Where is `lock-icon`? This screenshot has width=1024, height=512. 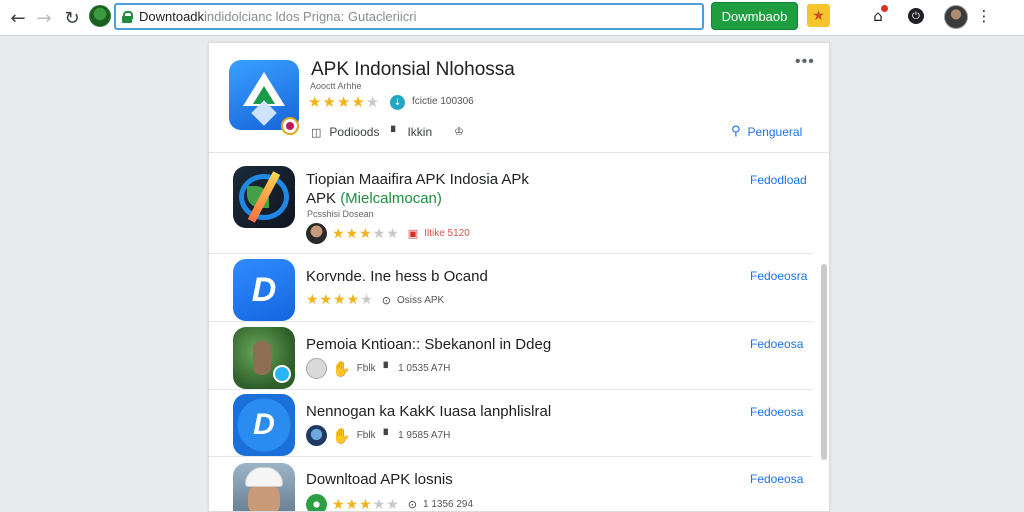 lock-icon is located at coordinates (127, 16).